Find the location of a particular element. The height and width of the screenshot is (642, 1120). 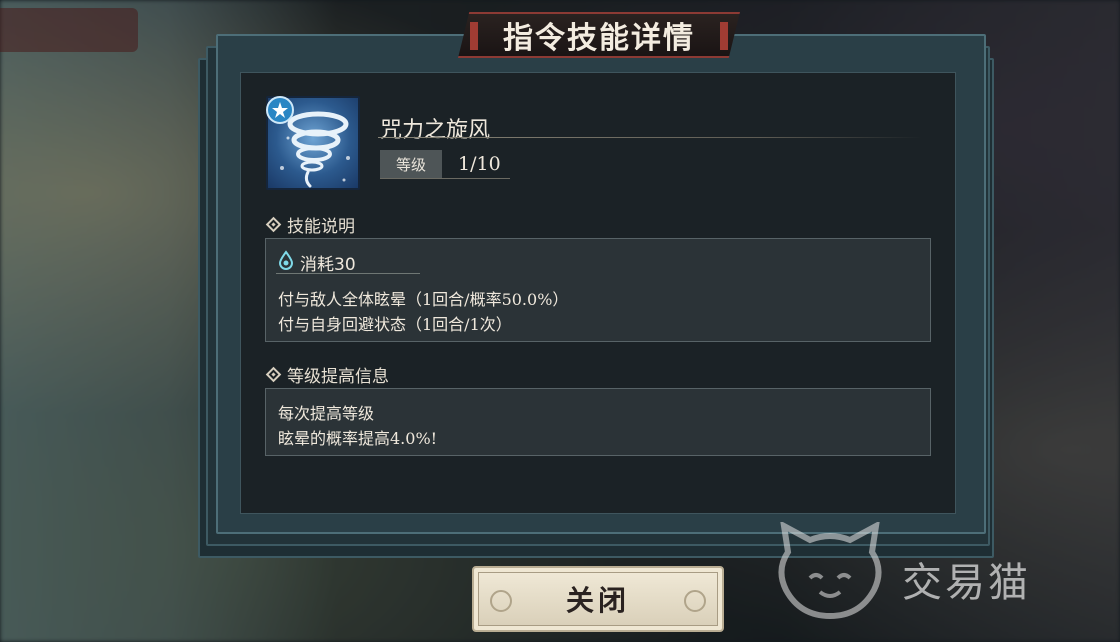

title-banner: 指令技能详情 is located at coordinates (599, 35).